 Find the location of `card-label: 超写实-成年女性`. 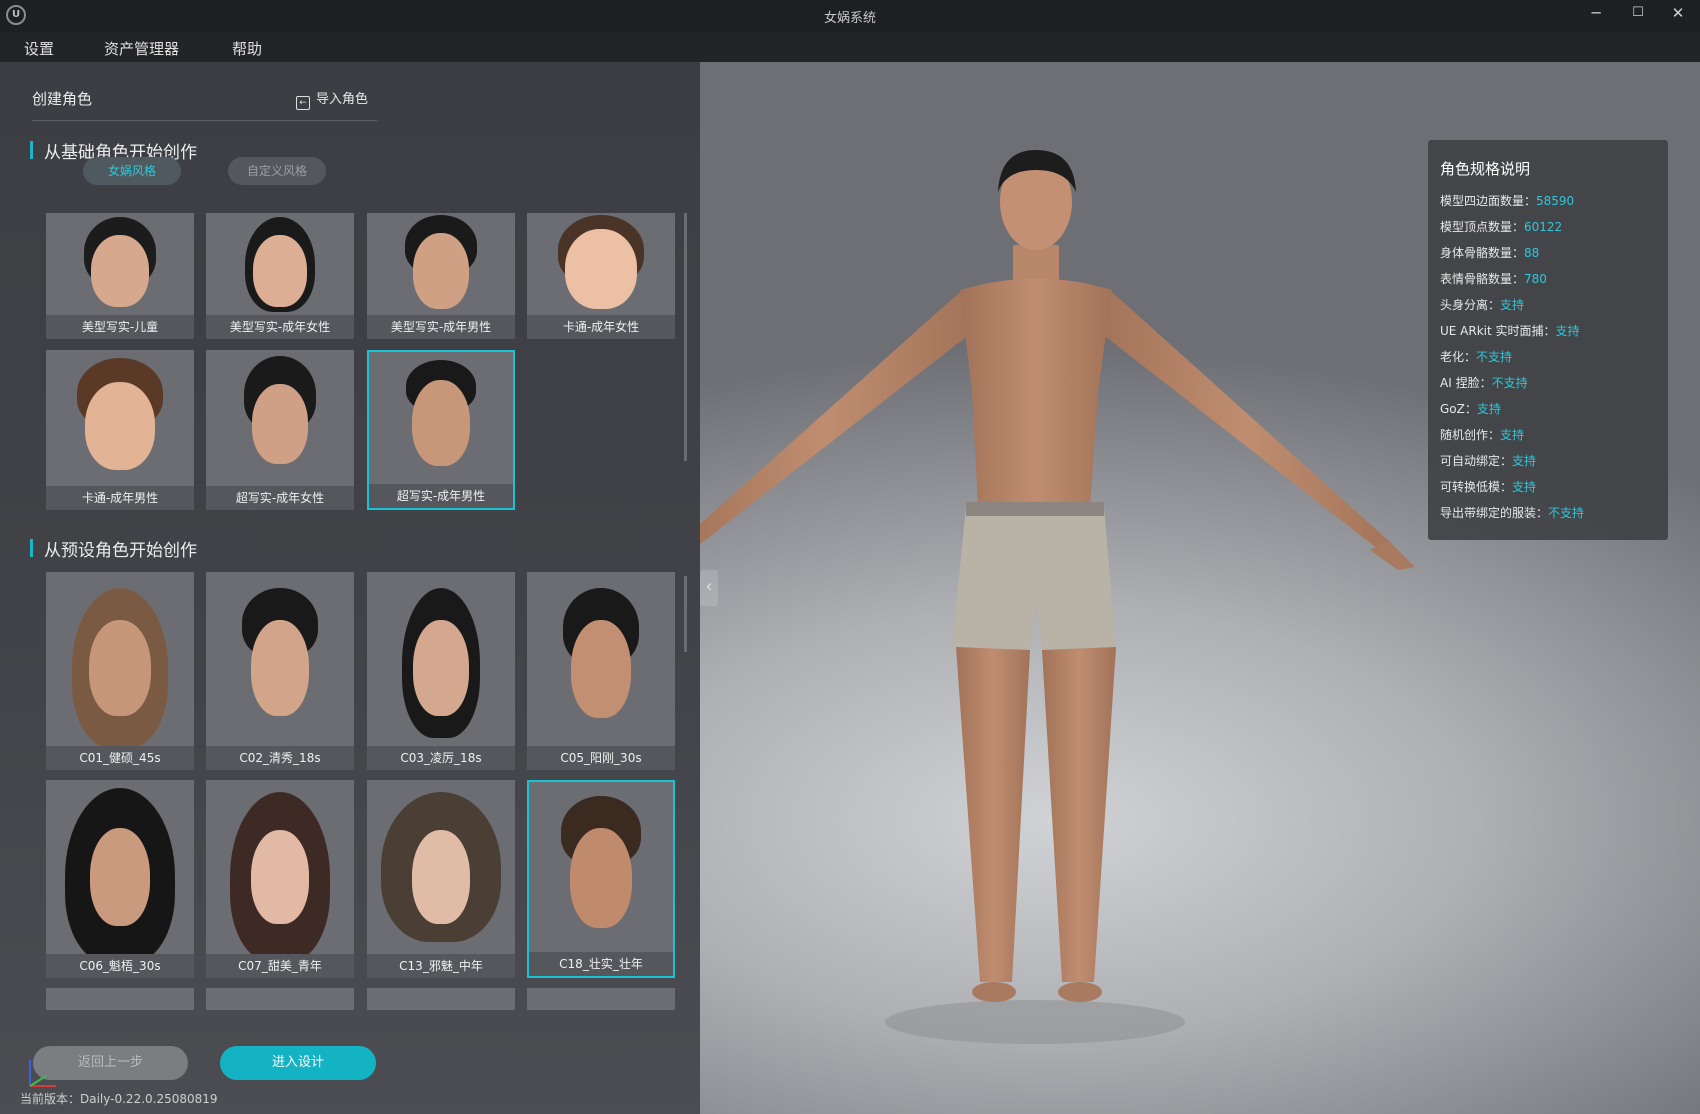

card-label: 超写实-成年女性 is located at coordinates (280, 498).